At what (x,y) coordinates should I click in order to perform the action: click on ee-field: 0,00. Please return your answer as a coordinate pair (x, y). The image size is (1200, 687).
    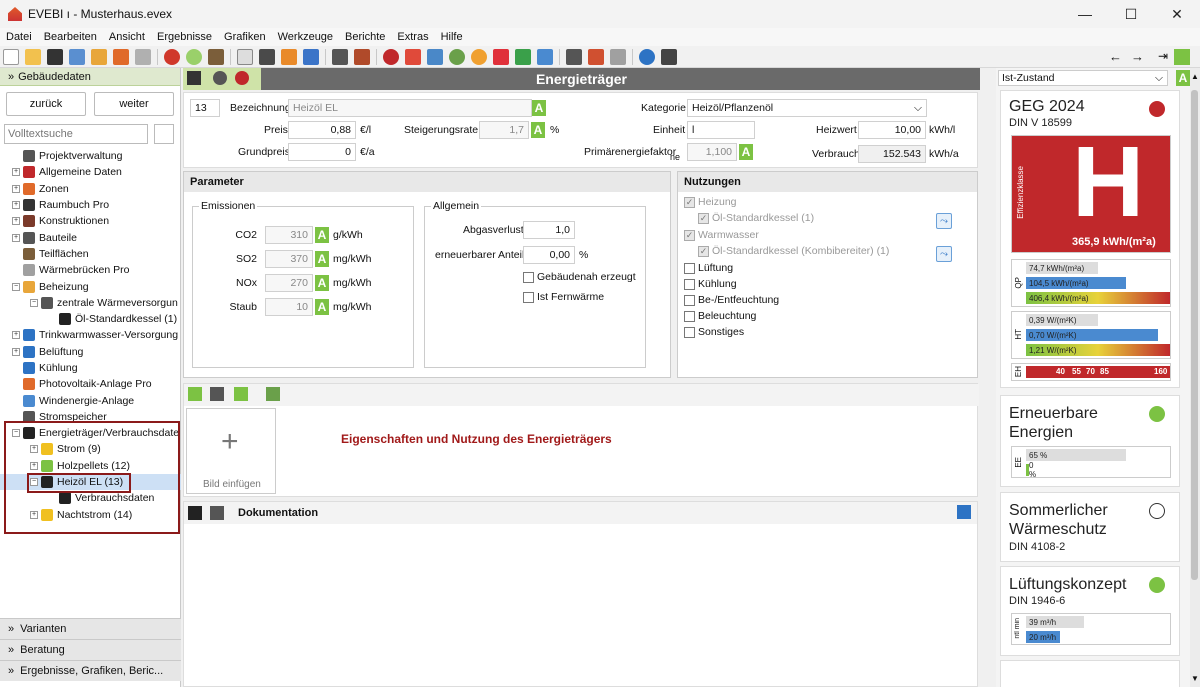
    Looking at the image, I should click on (549, 255).